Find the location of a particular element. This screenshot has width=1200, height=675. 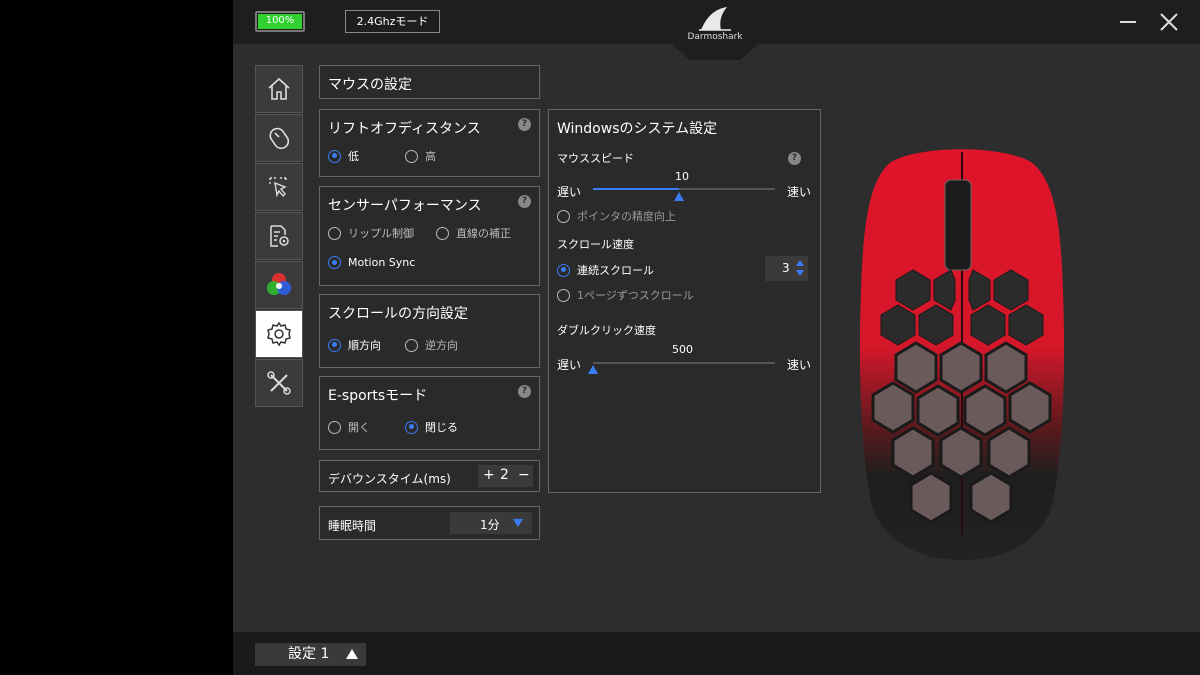

lift-off-panel: リフトオフディスタンス ? 低 高 is located at coordinates (429, 143).